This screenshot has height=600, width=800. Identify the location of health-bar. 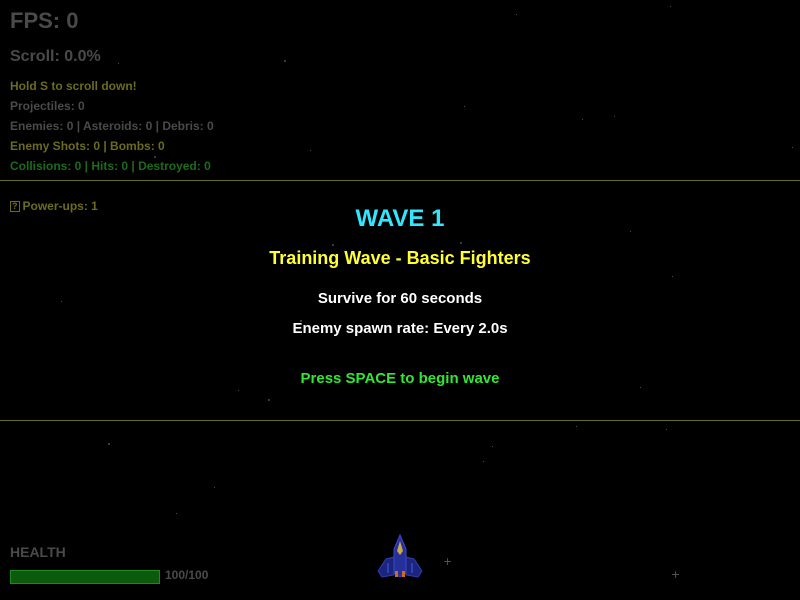
(85, 577).